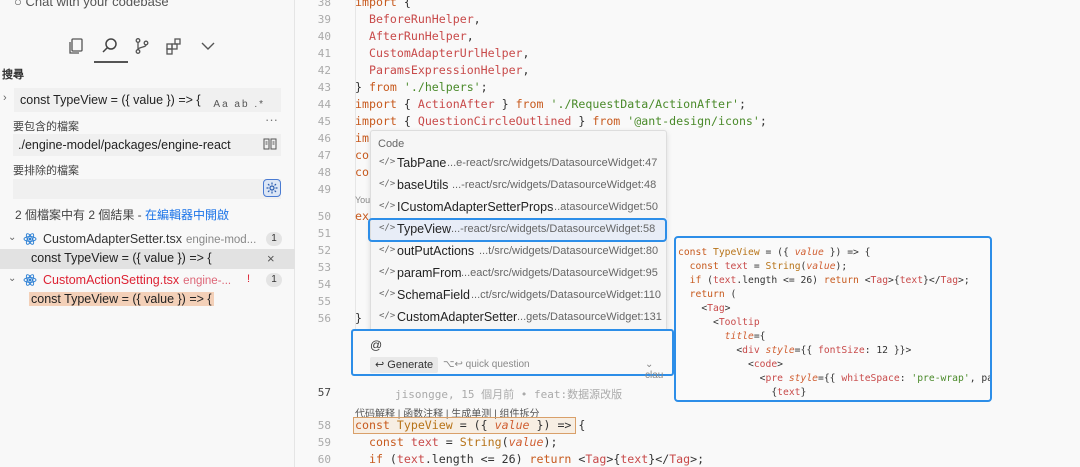  What do you see at coordinates (122, 214) in the screenshot?
I see `results-summary: 2 個檔案中有 2 個結果 - 在編輯器中開啟` at bounding box center [122, 214].